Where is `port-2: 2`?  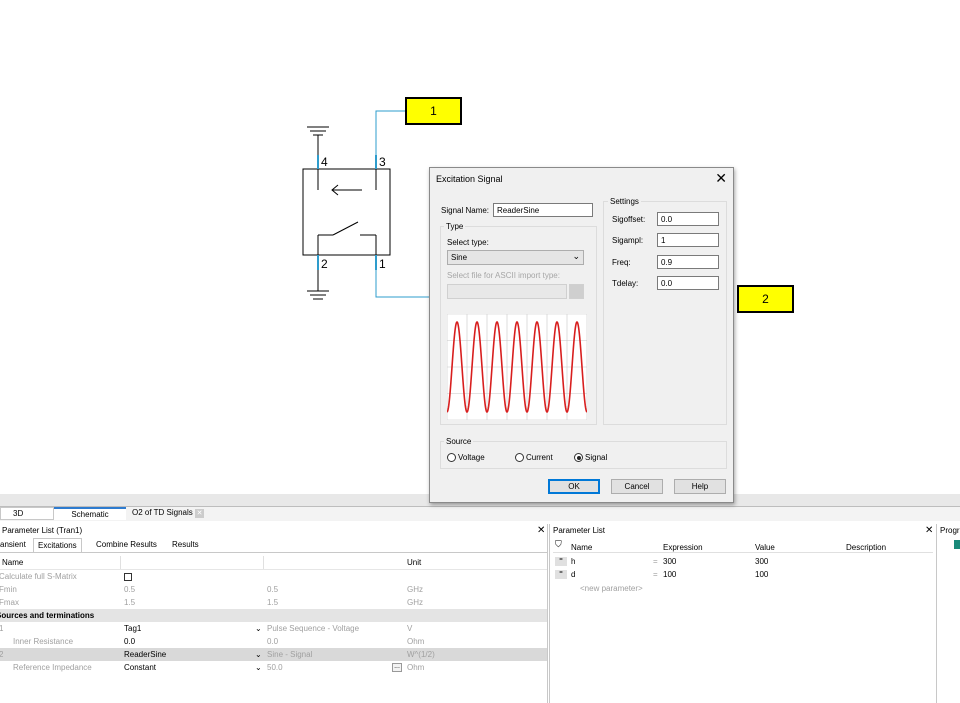 port-2: 2 is located at coordinates (765, 299).